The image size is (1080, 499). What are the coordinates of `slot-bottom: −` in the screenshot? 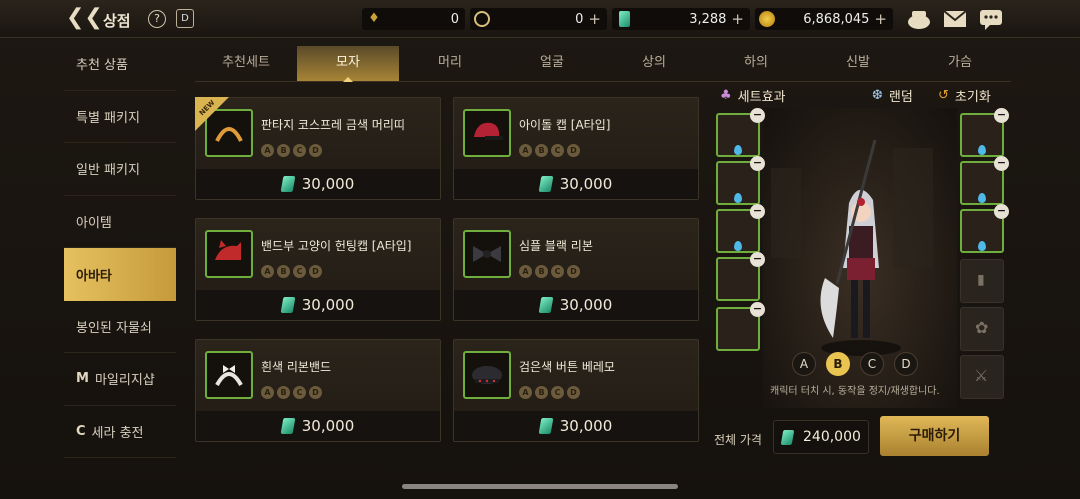 It's located at (984, 180).